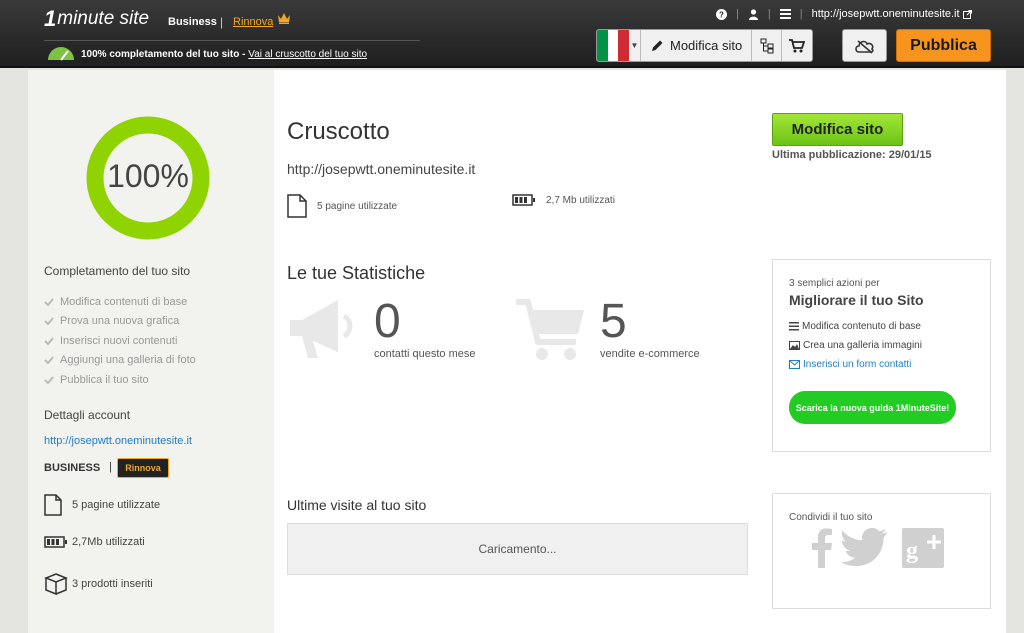 The height and width of the screenshot is (633, 1024). Describe the element at coordinates (120, 380) in the screenshot. I see `checklist-item: Pubblica il tuo sito` at that location.